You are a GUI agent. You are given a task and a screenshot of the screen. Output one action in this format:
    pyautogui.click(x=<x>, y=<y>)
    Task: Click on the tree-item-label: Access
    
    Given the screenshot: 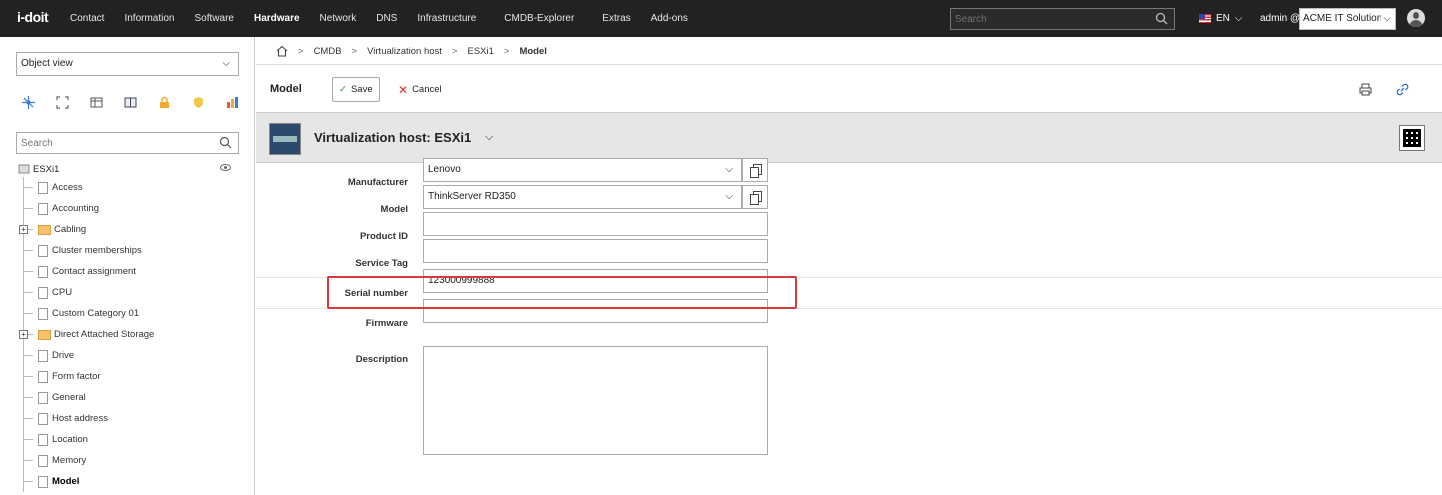 What is the action you would take?
    pyautogui.click(x=67, y=187)
    